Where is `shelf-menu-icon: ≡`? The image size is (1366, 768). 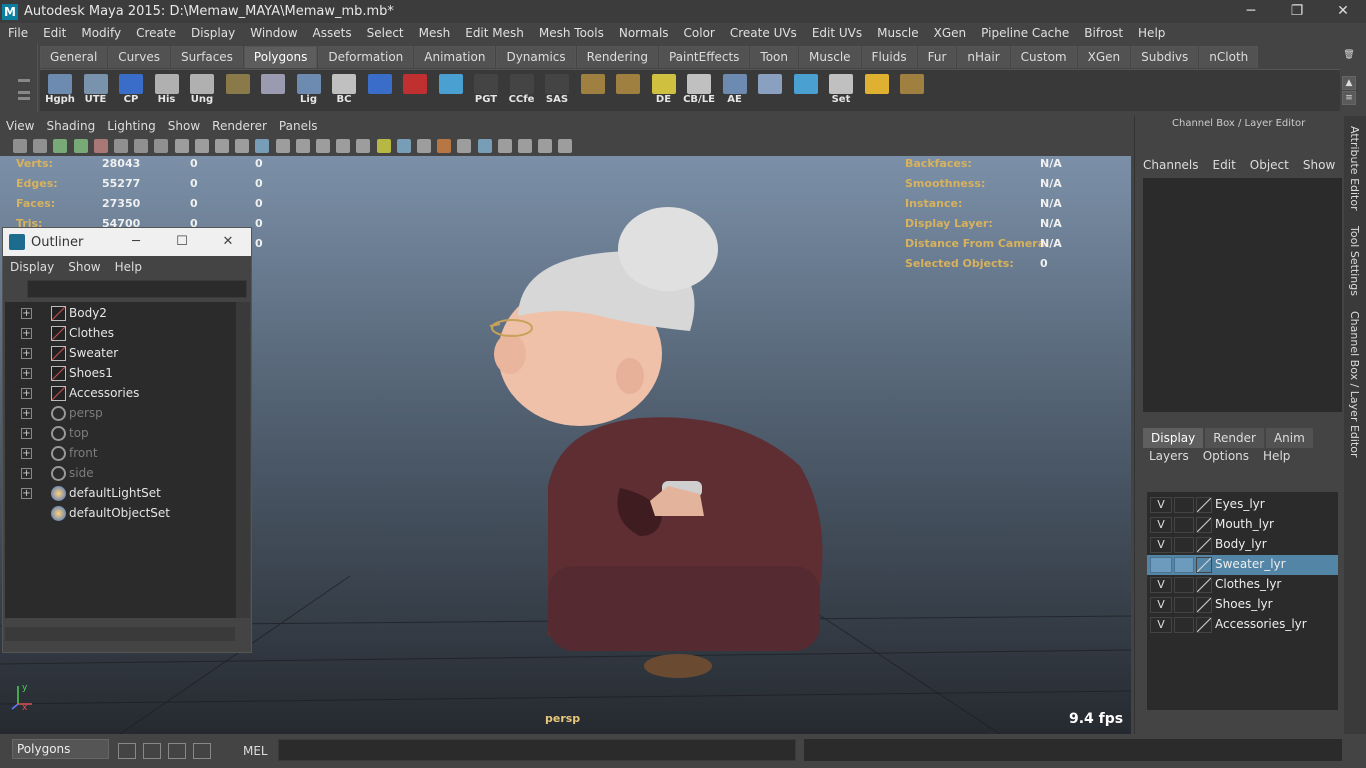 shelf-menu-icon: ≡ is located at coordinates (1349, 98).